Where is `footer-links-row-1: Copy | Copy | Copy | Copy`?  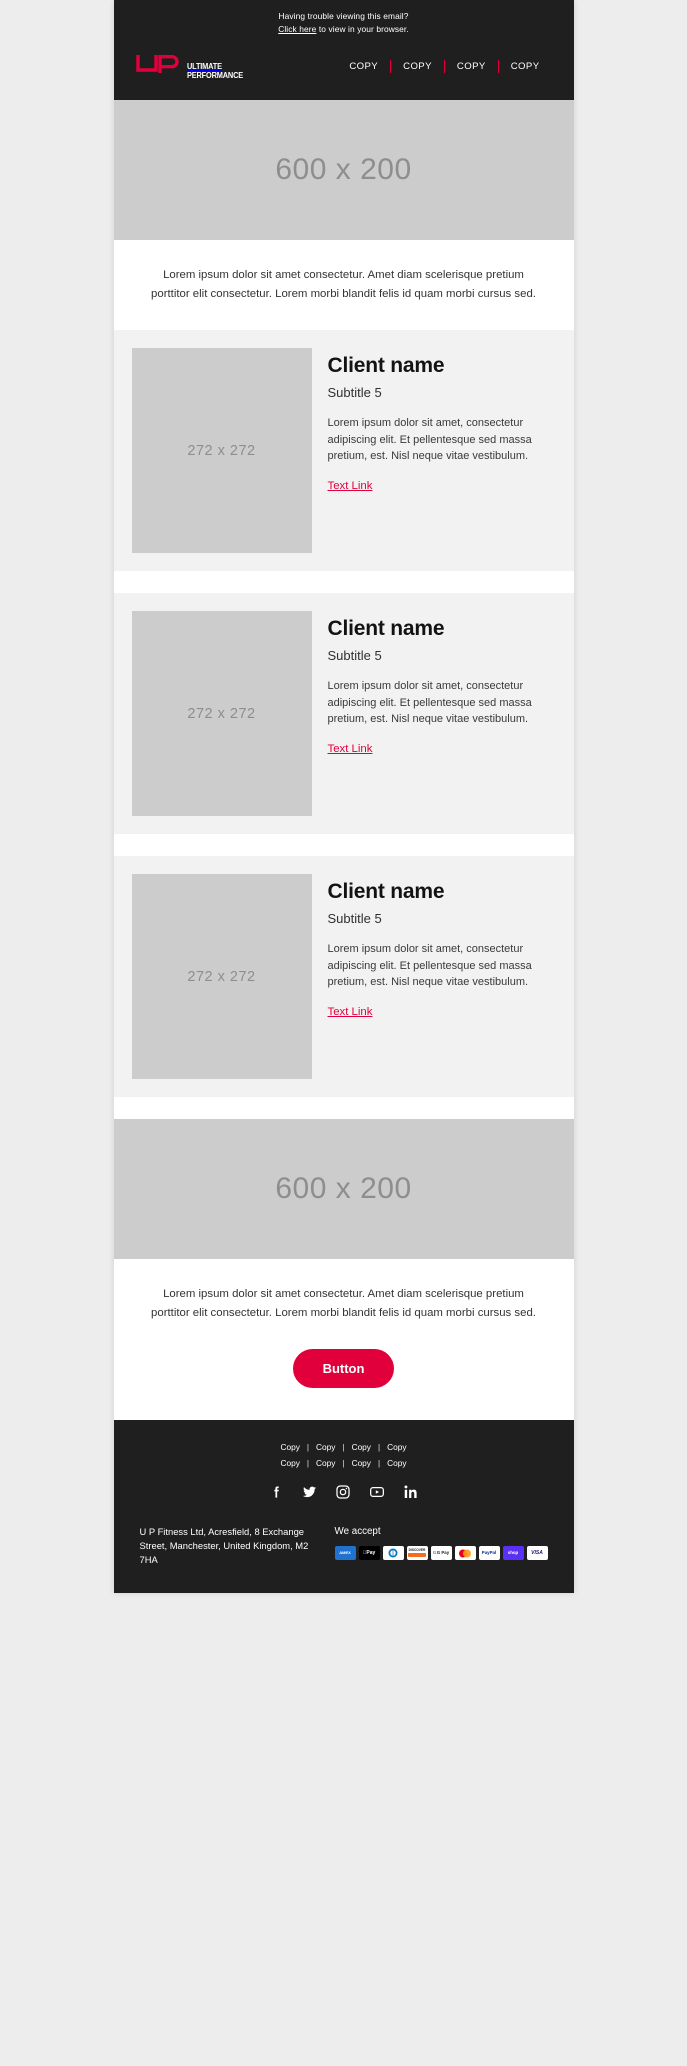
footer-links-row-1: Copy | Copy | Copy | Copy is located at coordinates (344, 1447).